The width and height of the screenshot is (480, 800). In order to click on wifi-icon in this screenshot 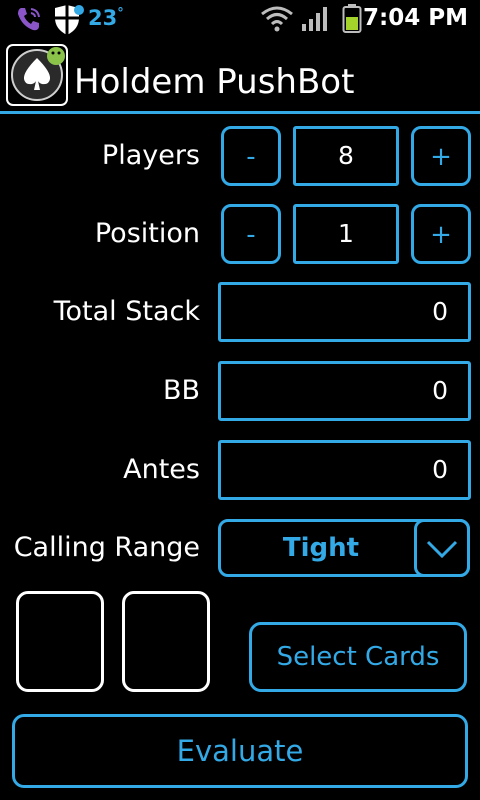, I will do `click(277, 21)`.